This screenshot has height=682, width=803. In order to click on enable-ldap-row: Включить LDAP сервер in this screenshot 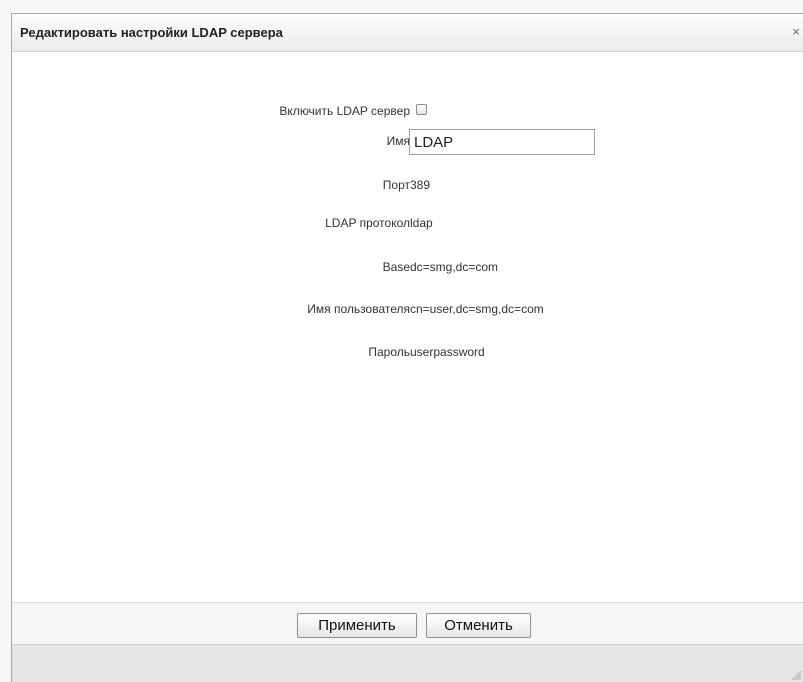, I will do `click(407, 112)`.